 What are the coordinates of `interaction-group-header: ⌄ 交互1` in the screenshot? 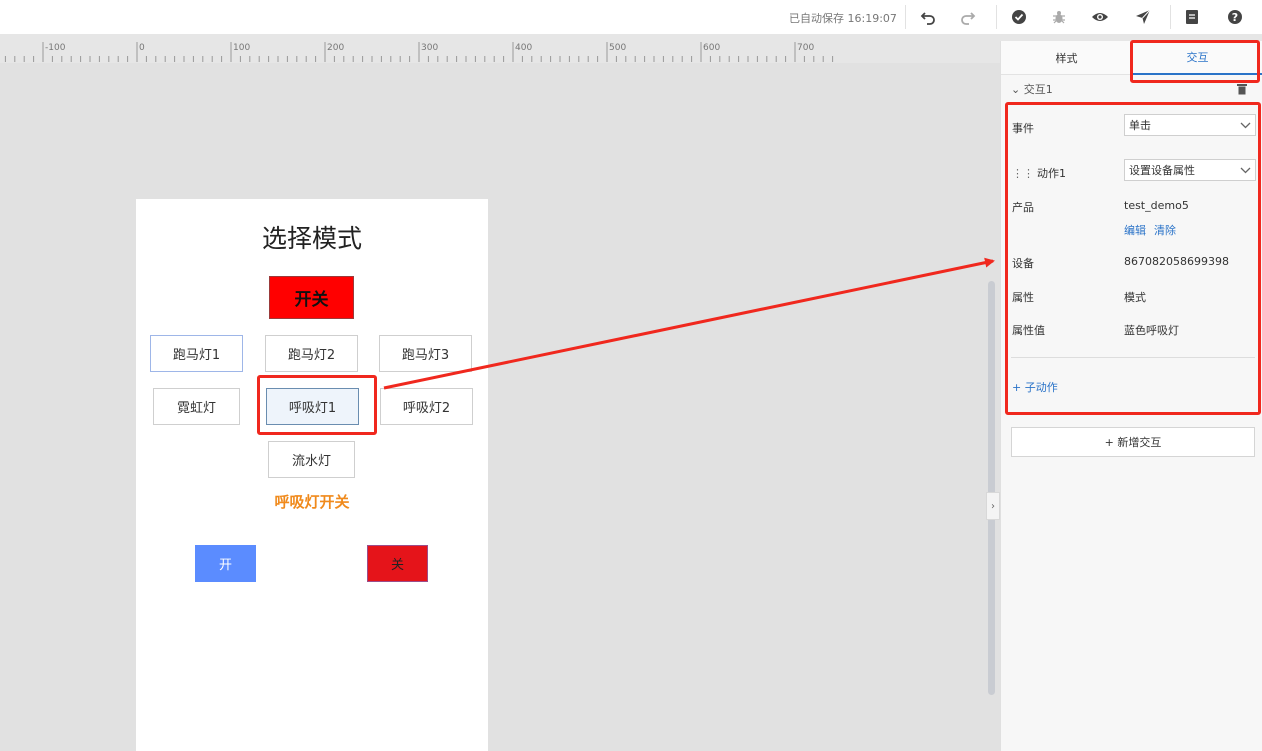 It's located at (1032, 89).